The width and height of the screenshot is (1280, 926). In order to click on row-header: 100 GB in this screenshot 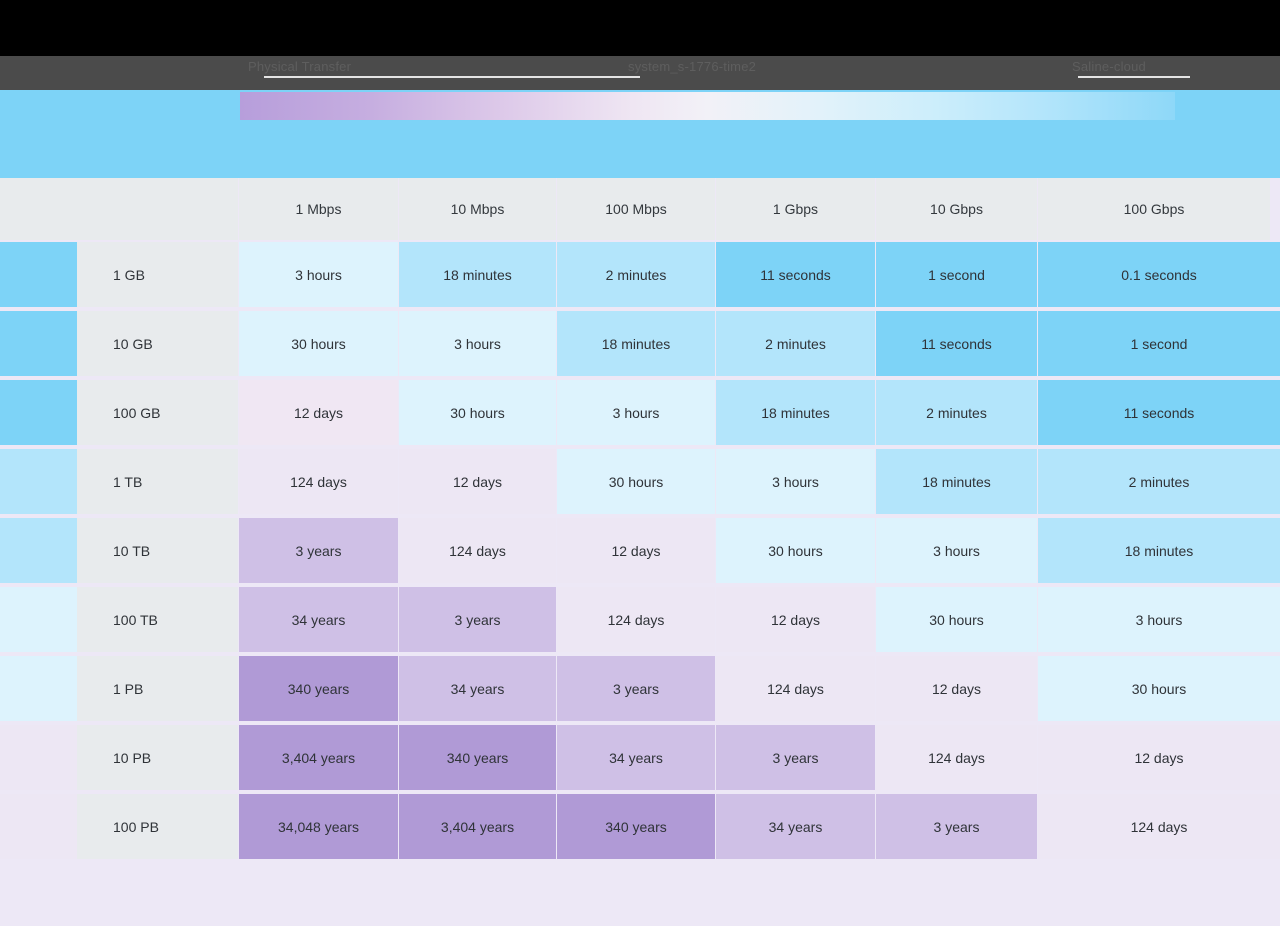, I will do `click(157, 412)`.